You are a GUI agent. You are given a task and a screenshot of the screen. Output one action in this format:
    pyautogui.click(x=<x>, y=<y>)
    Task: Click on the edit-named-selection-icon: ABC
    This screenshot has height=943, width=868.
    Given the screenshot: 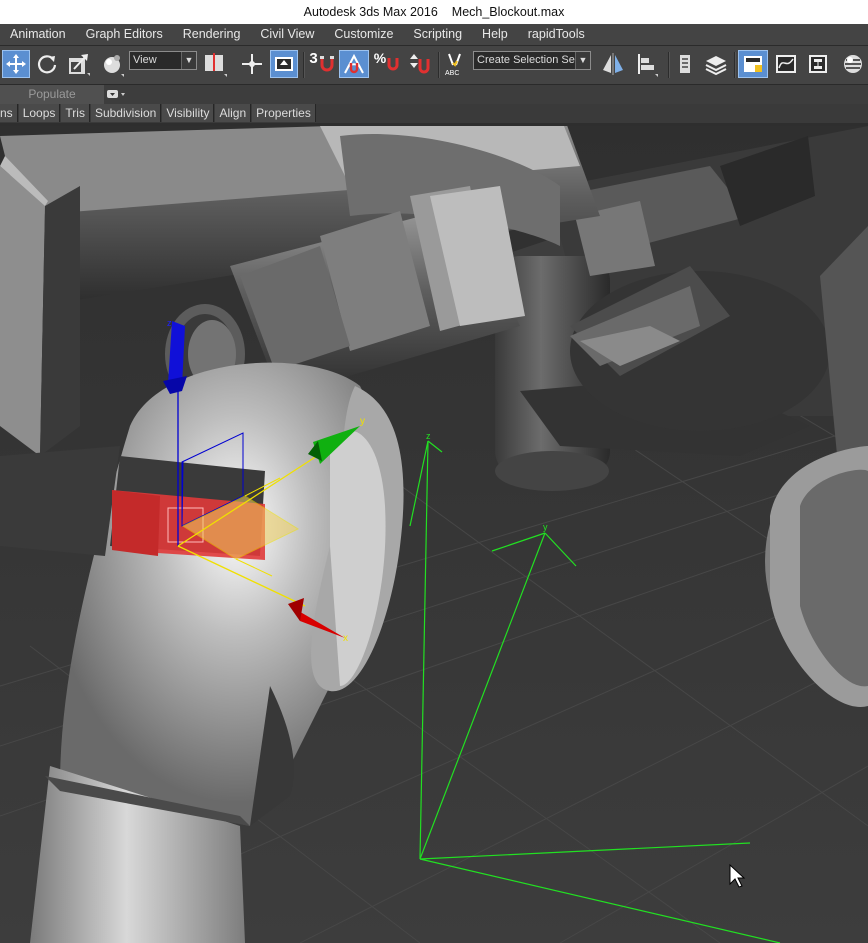 What is the action you would take?
    pyautogui.click(x=456, y=64)
    